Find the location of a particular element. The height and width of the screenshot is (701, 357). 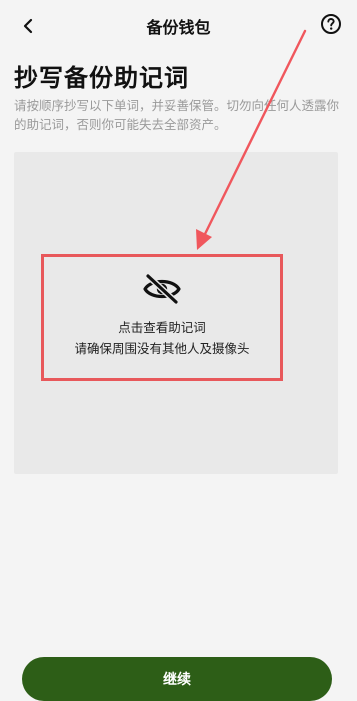

page-header-title: 备份钱包 is located at coordinates (178, 27).